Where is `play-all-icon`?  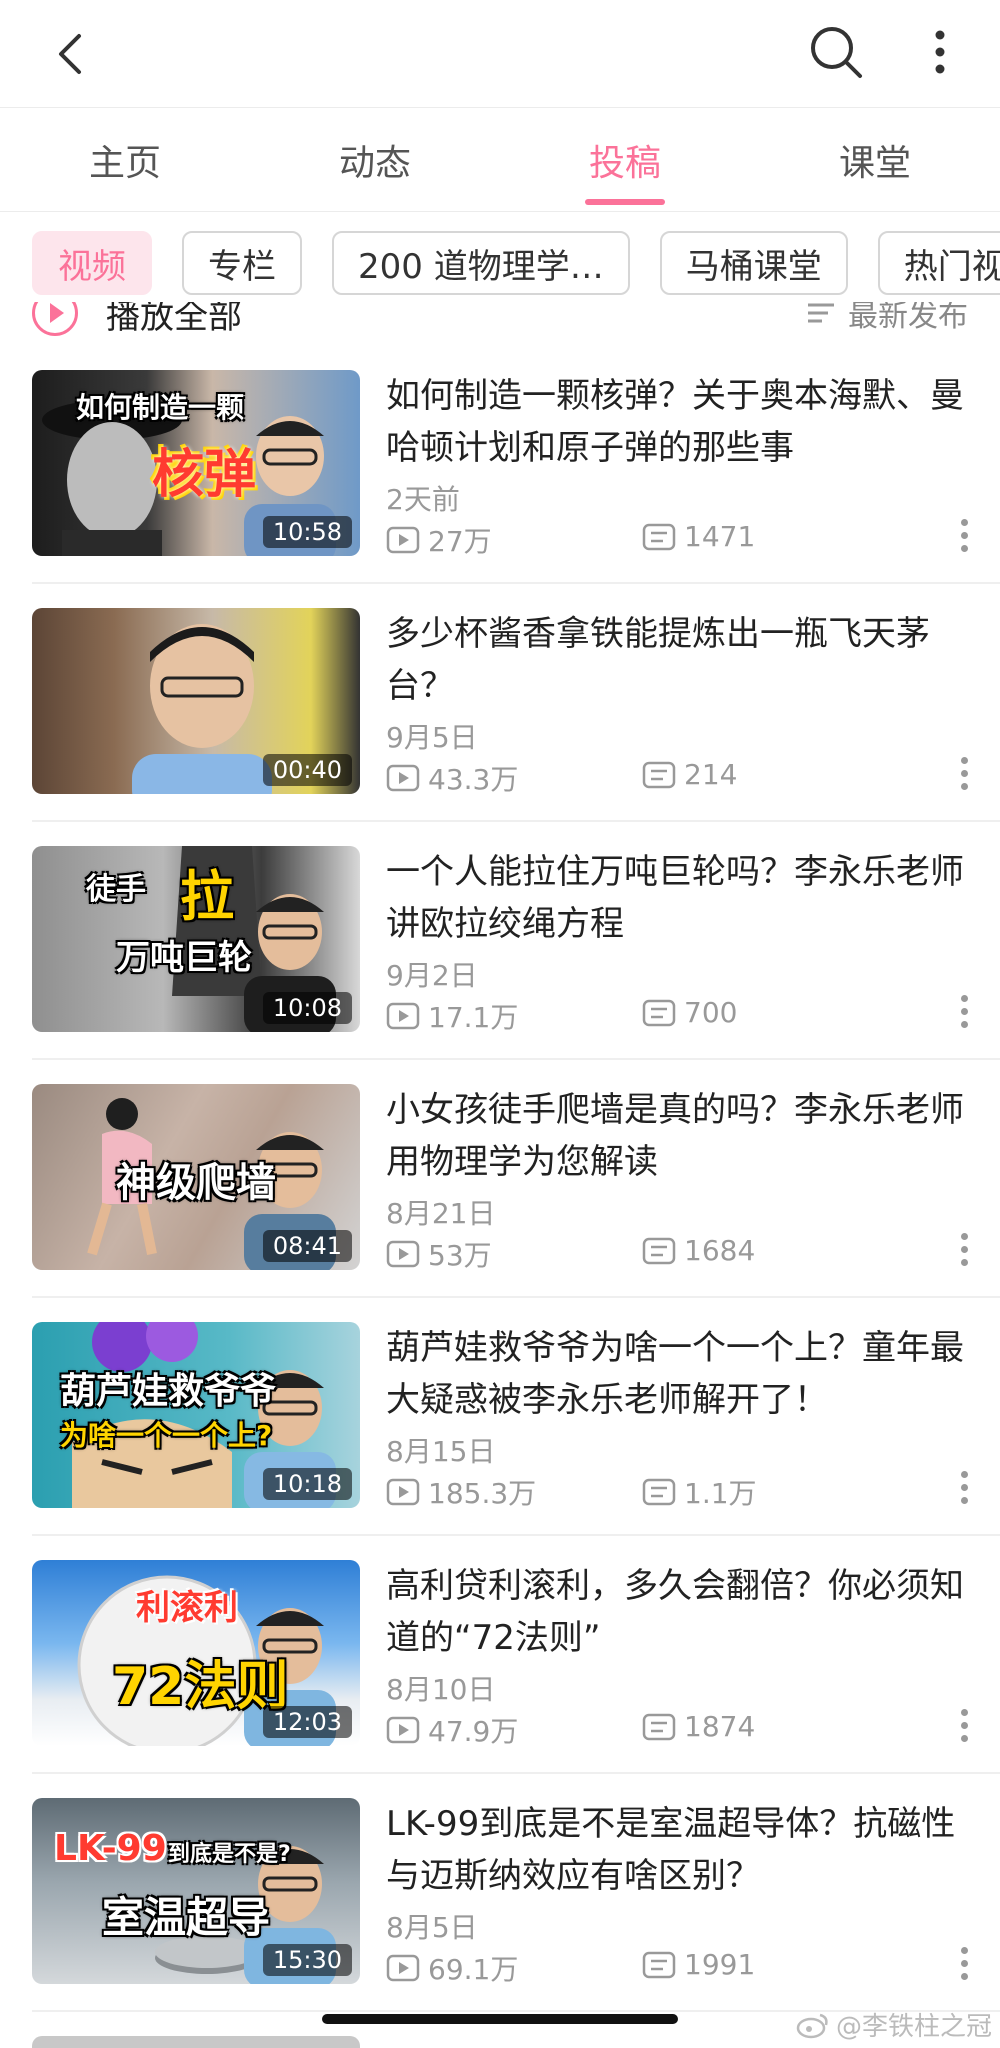 play-all-icon is located at coordinates (55, 319).